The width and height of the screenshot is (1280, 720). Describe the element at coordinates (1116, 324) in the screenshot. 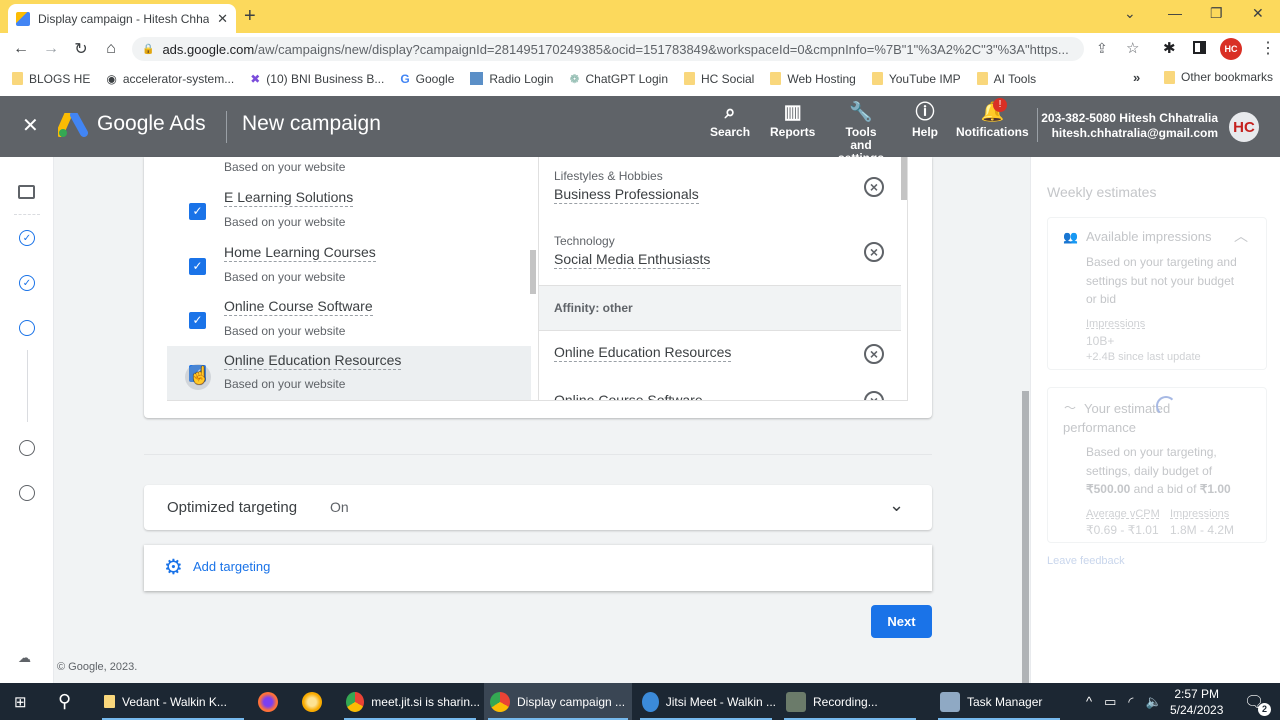

I see `impressions-label: Impressions` at that location.